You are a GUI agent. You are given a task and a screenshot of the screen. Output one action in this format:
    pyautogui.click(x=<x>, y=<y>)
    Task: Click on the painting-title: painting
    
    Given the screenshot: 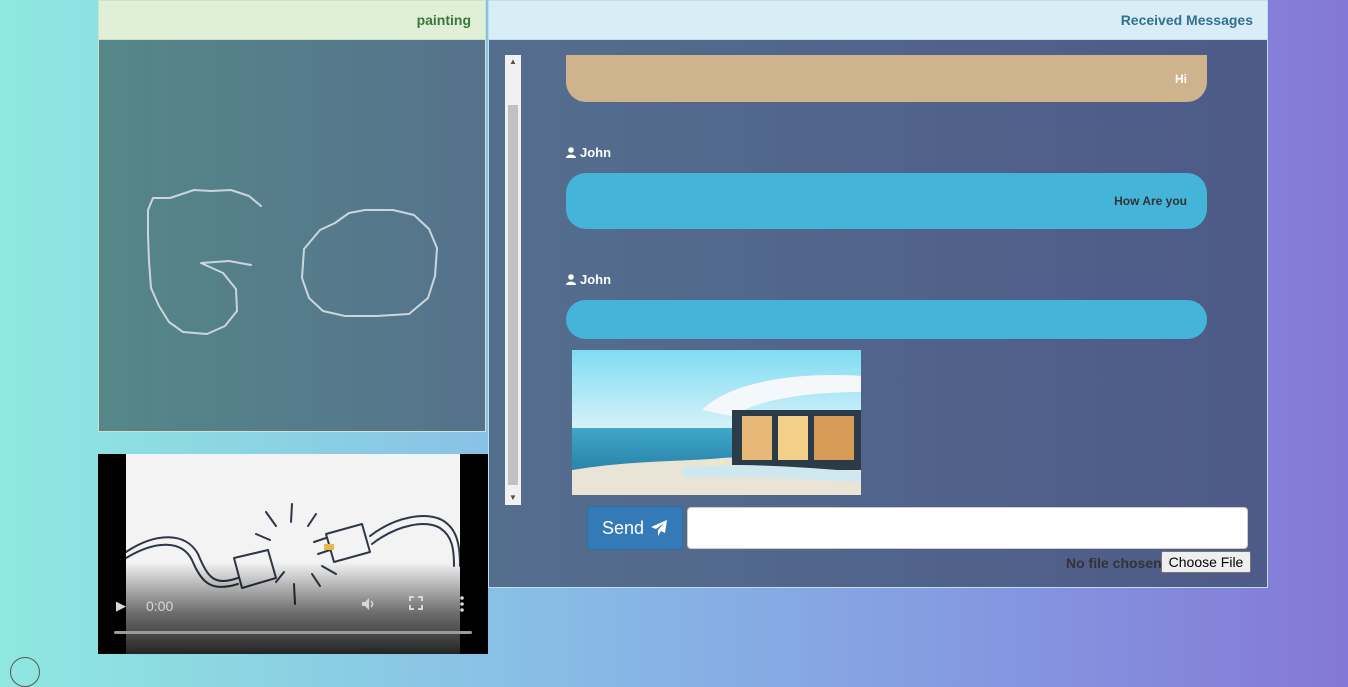 What is the action you would take?
    pyautogui.click(x=443, y=20)
    